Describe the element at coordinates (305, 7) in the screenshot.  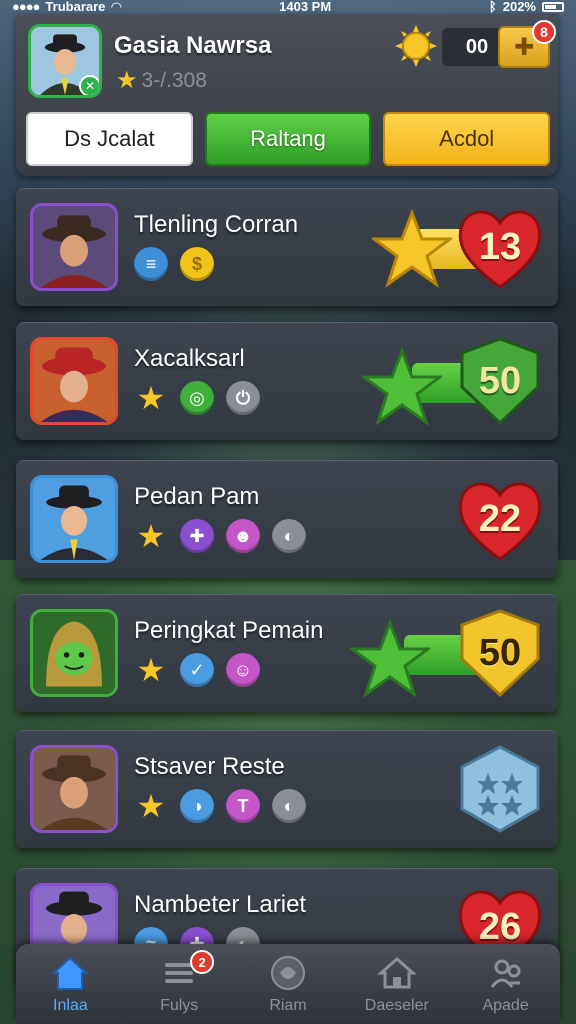
I see `status-time: 1403 PM` at that location.